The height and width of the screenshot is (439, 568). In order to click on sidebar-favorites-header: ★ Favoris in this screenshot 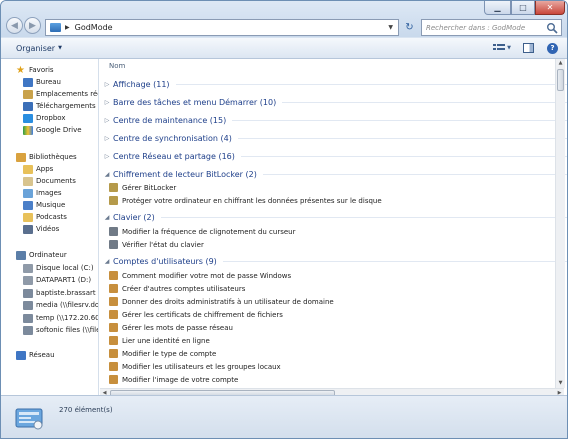, I will do `click(35, 70)`.